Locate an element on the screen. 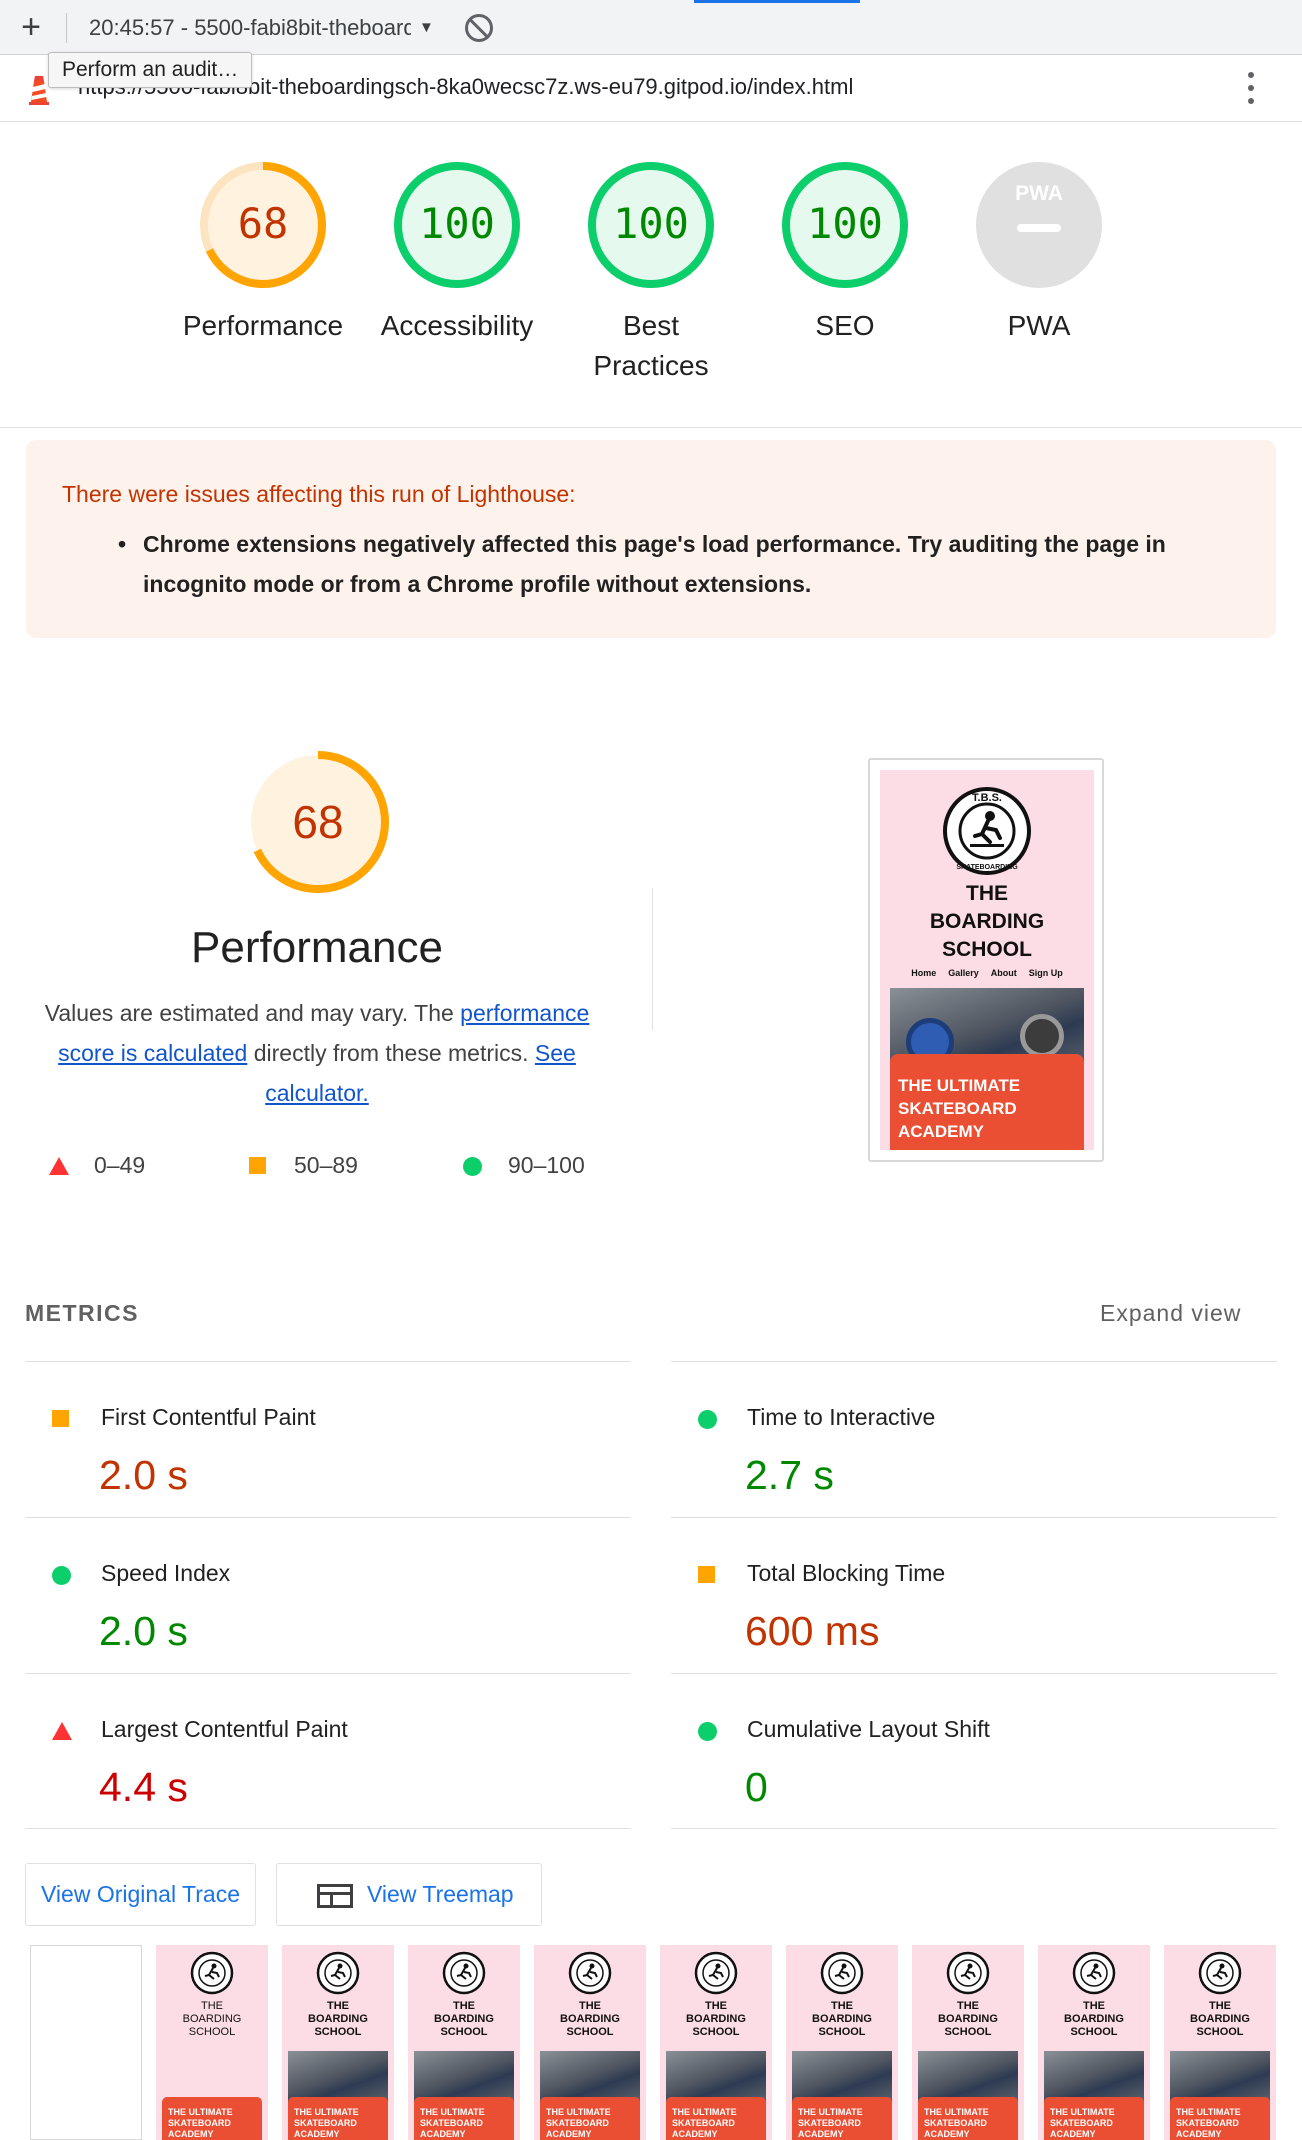 The height and width of the screenshot is (2140, 1302). section-divider is located at coordinates (652, 959).